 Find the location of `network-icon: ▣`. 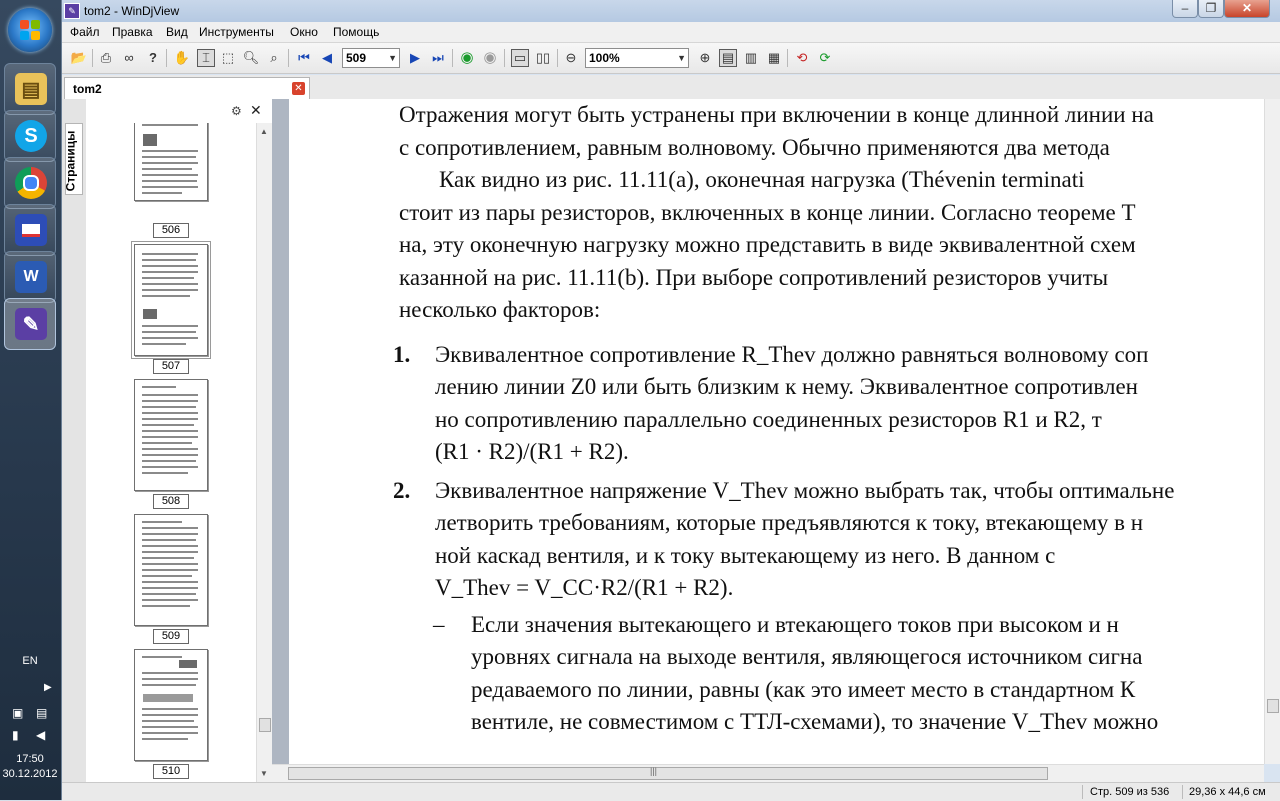

network-icon: ▣ is located at coordinates (19, 713).